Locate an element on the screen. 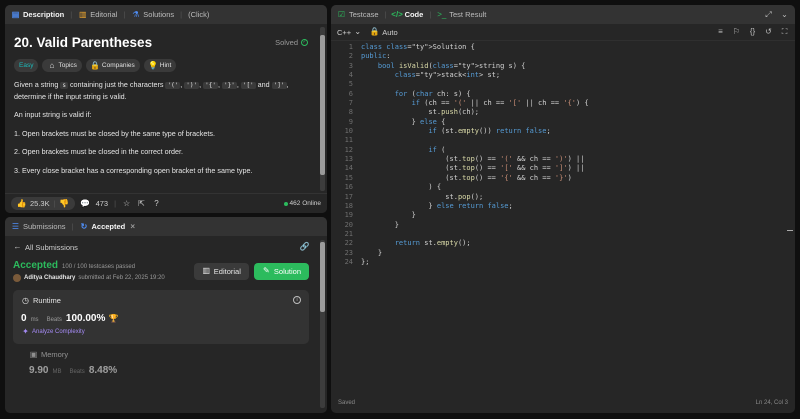 Image resolution: width=800 pixels, height=419 pixels. analyze-complexity-link: ✦ Analyze Complexity is located at coordinates (161, 331).